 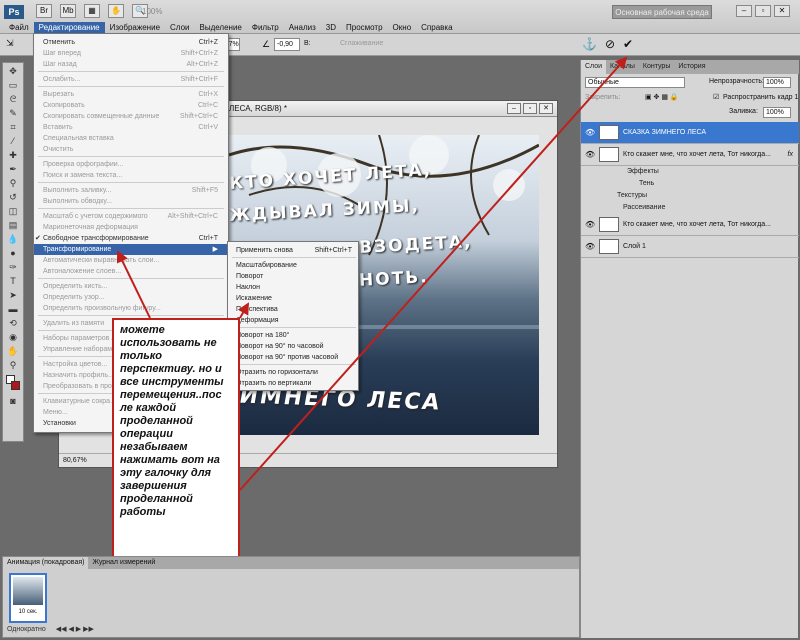 What do you see at coordinates (293, 346) in the screenshot?
I see `transform-submenu-item: Поворот на 90° по часовой` at bounding box center [293, 346].